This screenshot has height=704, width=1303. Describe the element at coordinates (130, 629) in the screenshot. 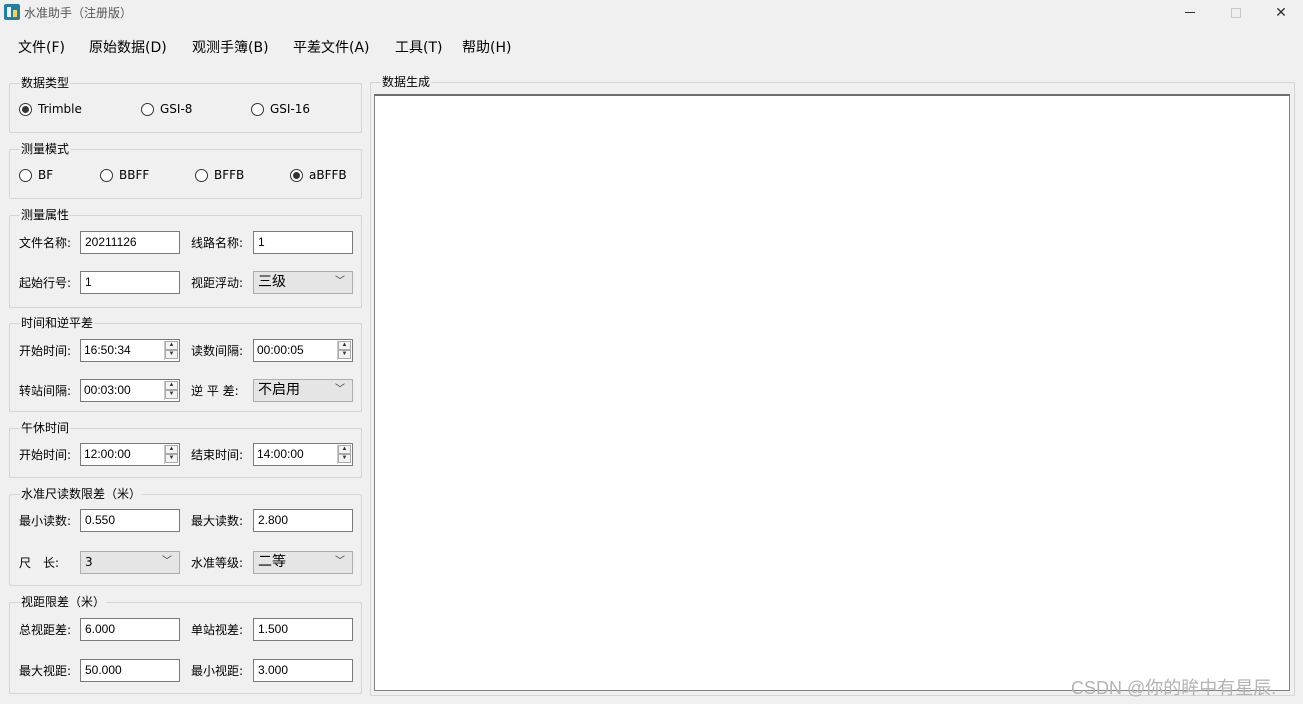

I see `total-sight-diff-input: 6.000` at that location.